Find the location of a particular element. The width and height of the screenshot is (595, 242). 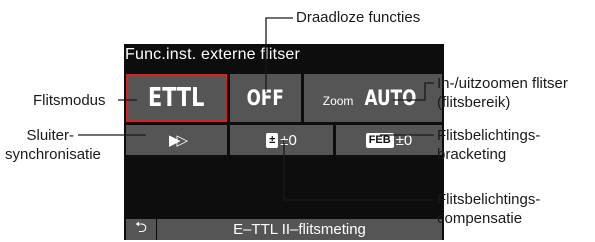

label-sync: Sluiter- synchronisatie is located at coordinates (53, 145).